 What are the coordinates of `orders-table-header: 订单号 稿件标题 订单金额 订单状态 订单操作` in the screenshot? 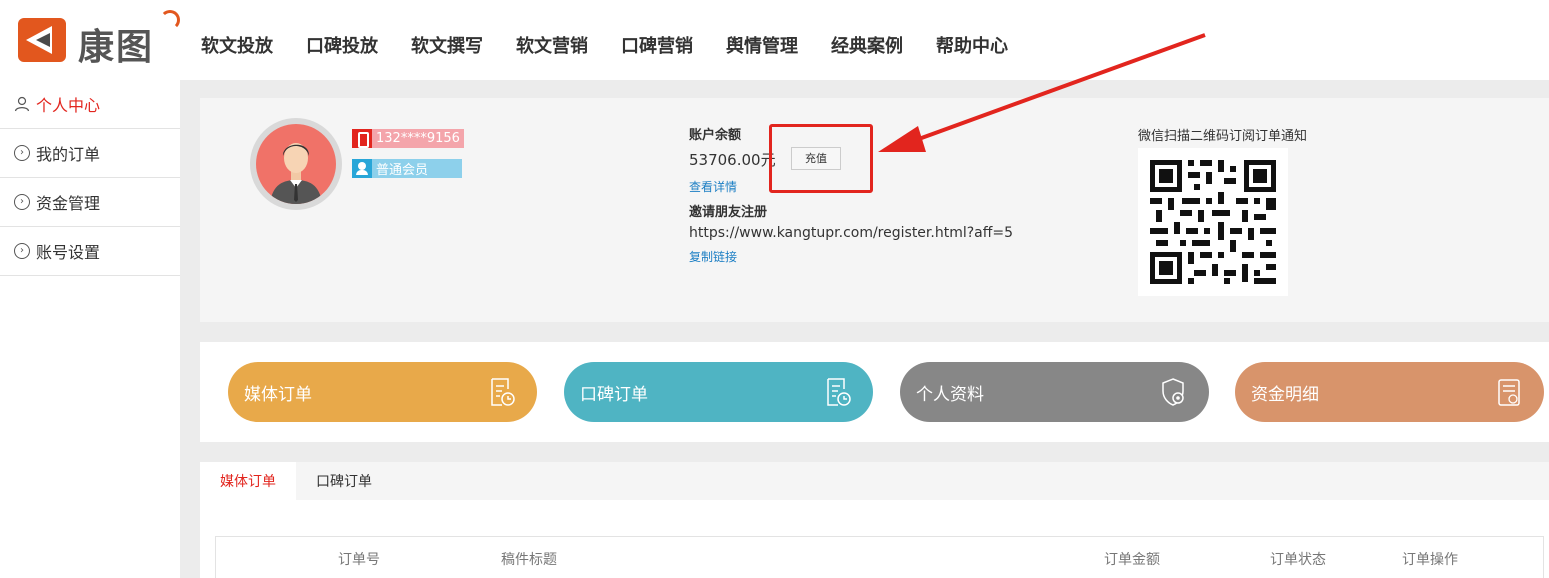 It's located at (879, 557).